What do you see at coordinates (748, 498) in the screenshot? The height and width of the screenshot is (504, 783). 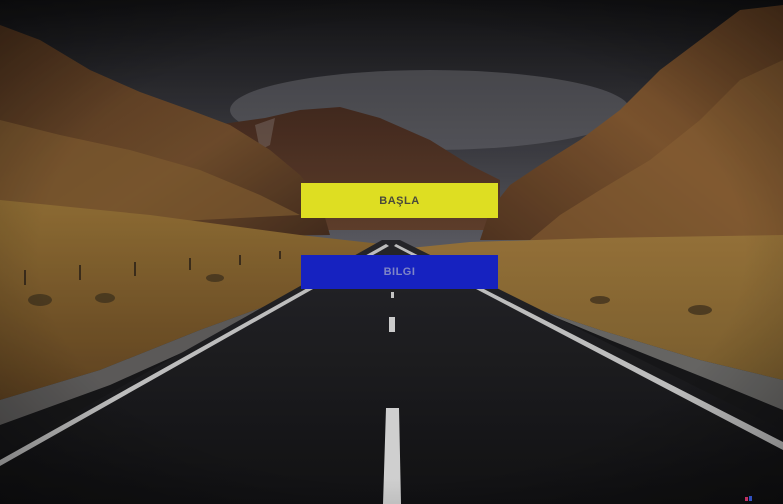 I see `watermark-icon` at bounding box center [748, 498].